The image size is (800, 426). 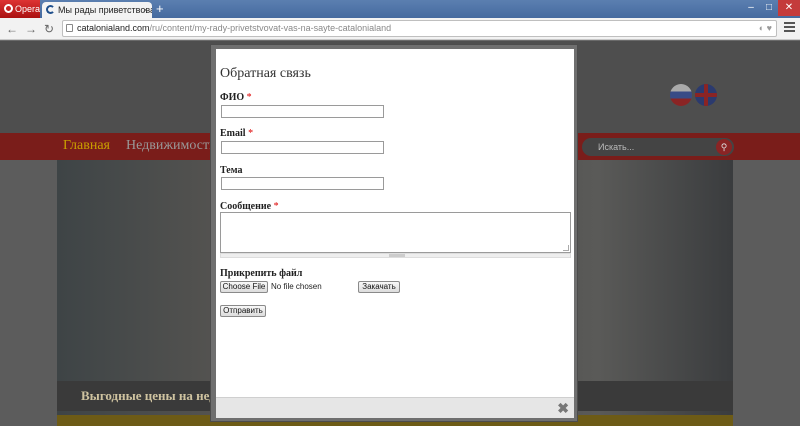 I want to click on tab-close-icon: ×, so click(x=145, y=10).